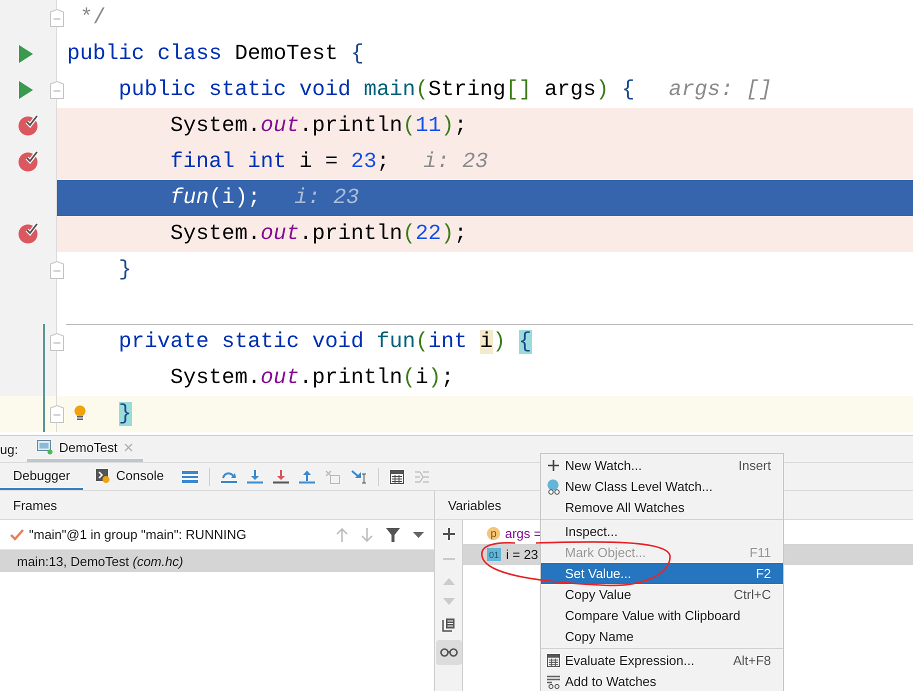  Describe the element at coordinates (720, 90) in the screenshot. I see `inline-value-hint: args: []` at that location.